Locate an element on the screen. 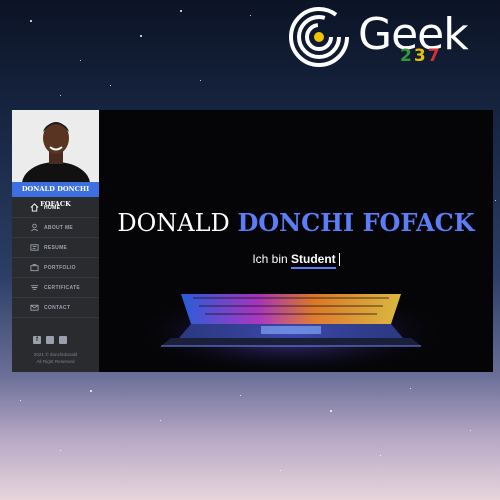 This screenshot has width=500, height=500. hero-title-first: DONALD is located at coordinates (173, 223).